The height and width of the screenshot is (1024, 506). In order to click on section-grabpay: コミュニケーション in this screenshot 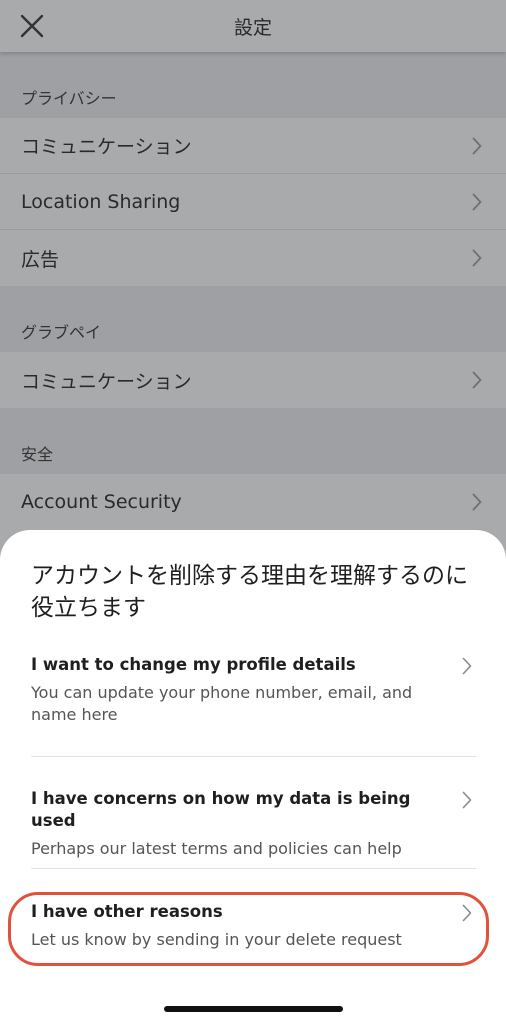, I will do `click(253, 380)`.